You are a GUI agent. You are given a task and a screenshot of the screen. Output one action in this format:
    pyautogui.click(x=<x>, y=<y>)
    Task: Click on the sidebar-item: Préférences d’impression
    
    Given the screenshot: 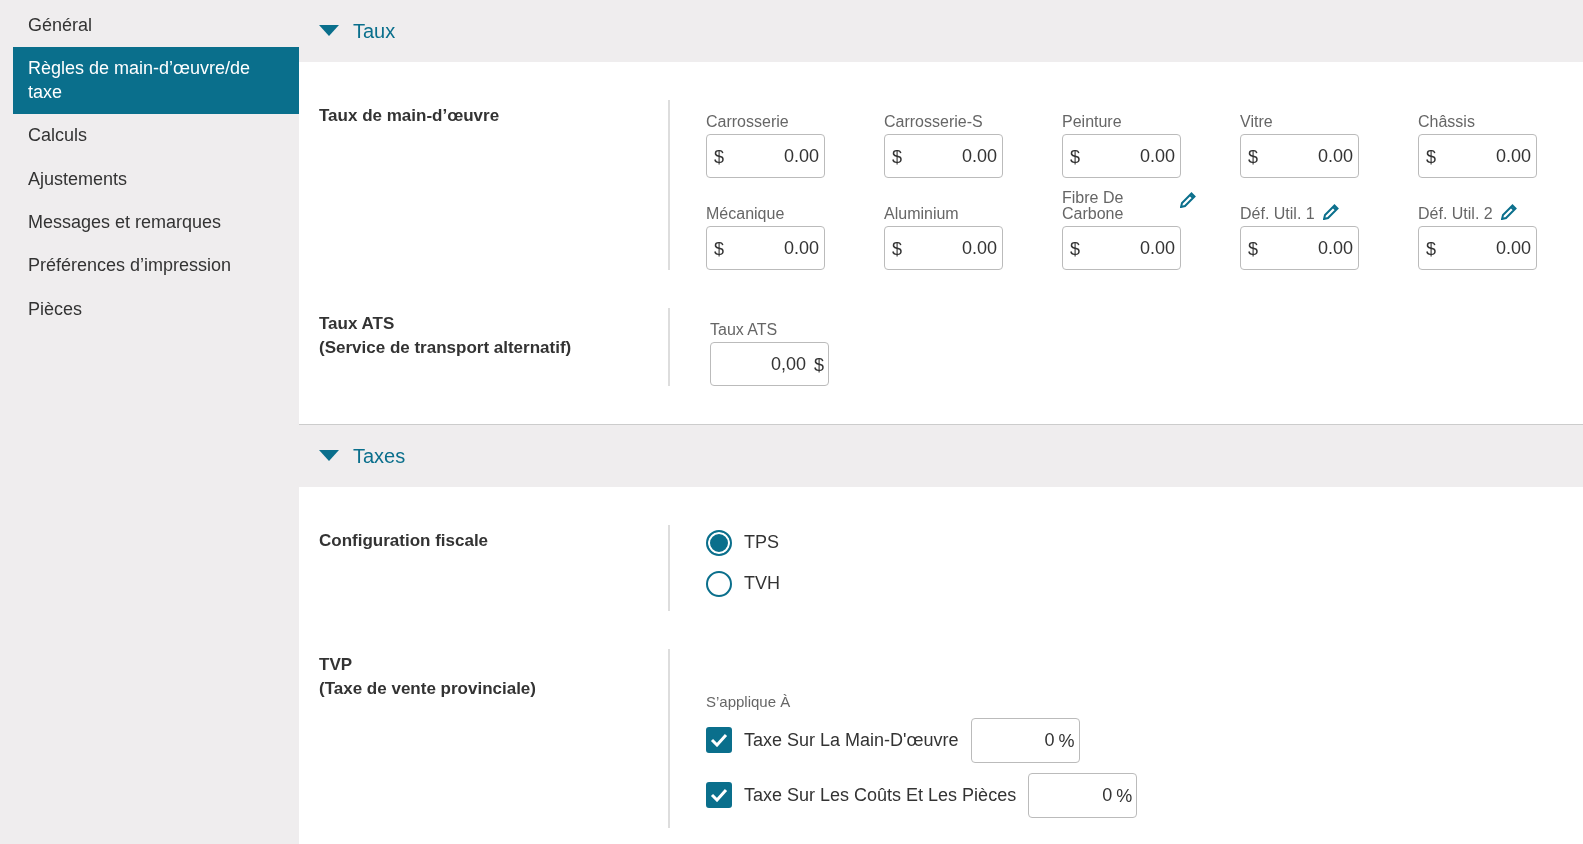 What is the action you would take?
    pyautogui.click(x=156, y=266)
    